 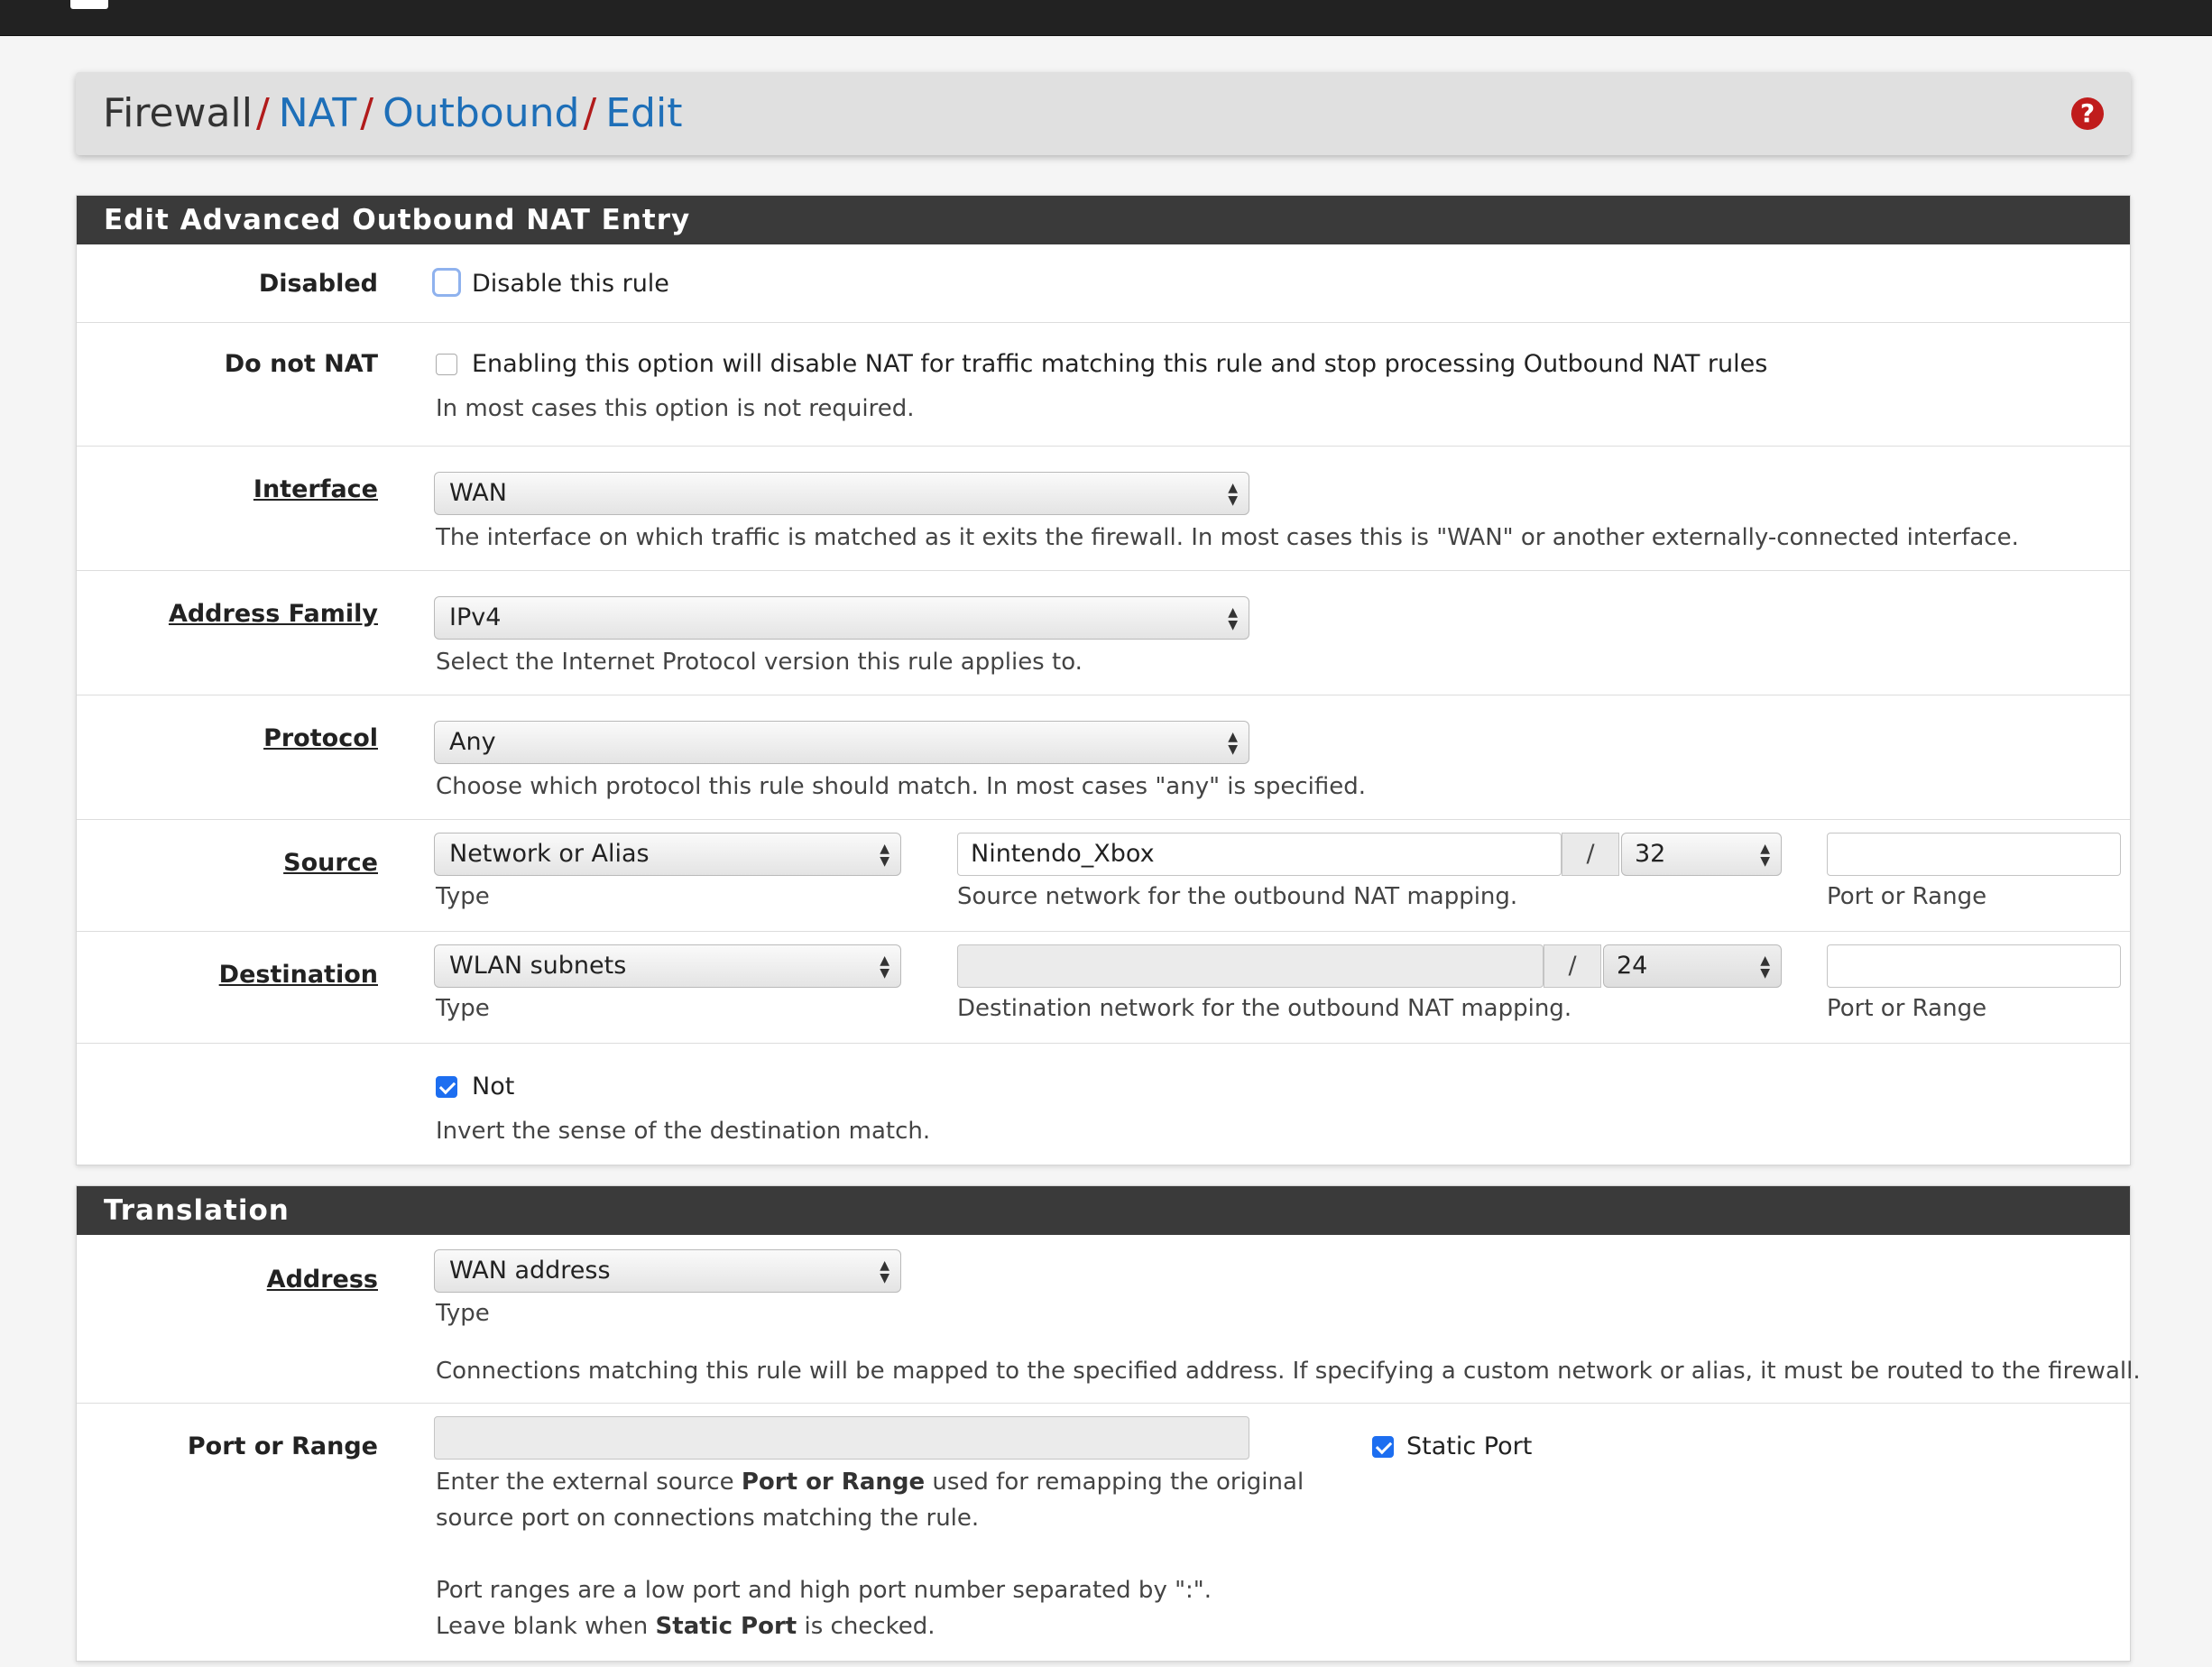 What do you see at coordinates (1632, 966) in the screenshot?
I see `destination-mask-value: 24` at bounding box center [1632, 966].